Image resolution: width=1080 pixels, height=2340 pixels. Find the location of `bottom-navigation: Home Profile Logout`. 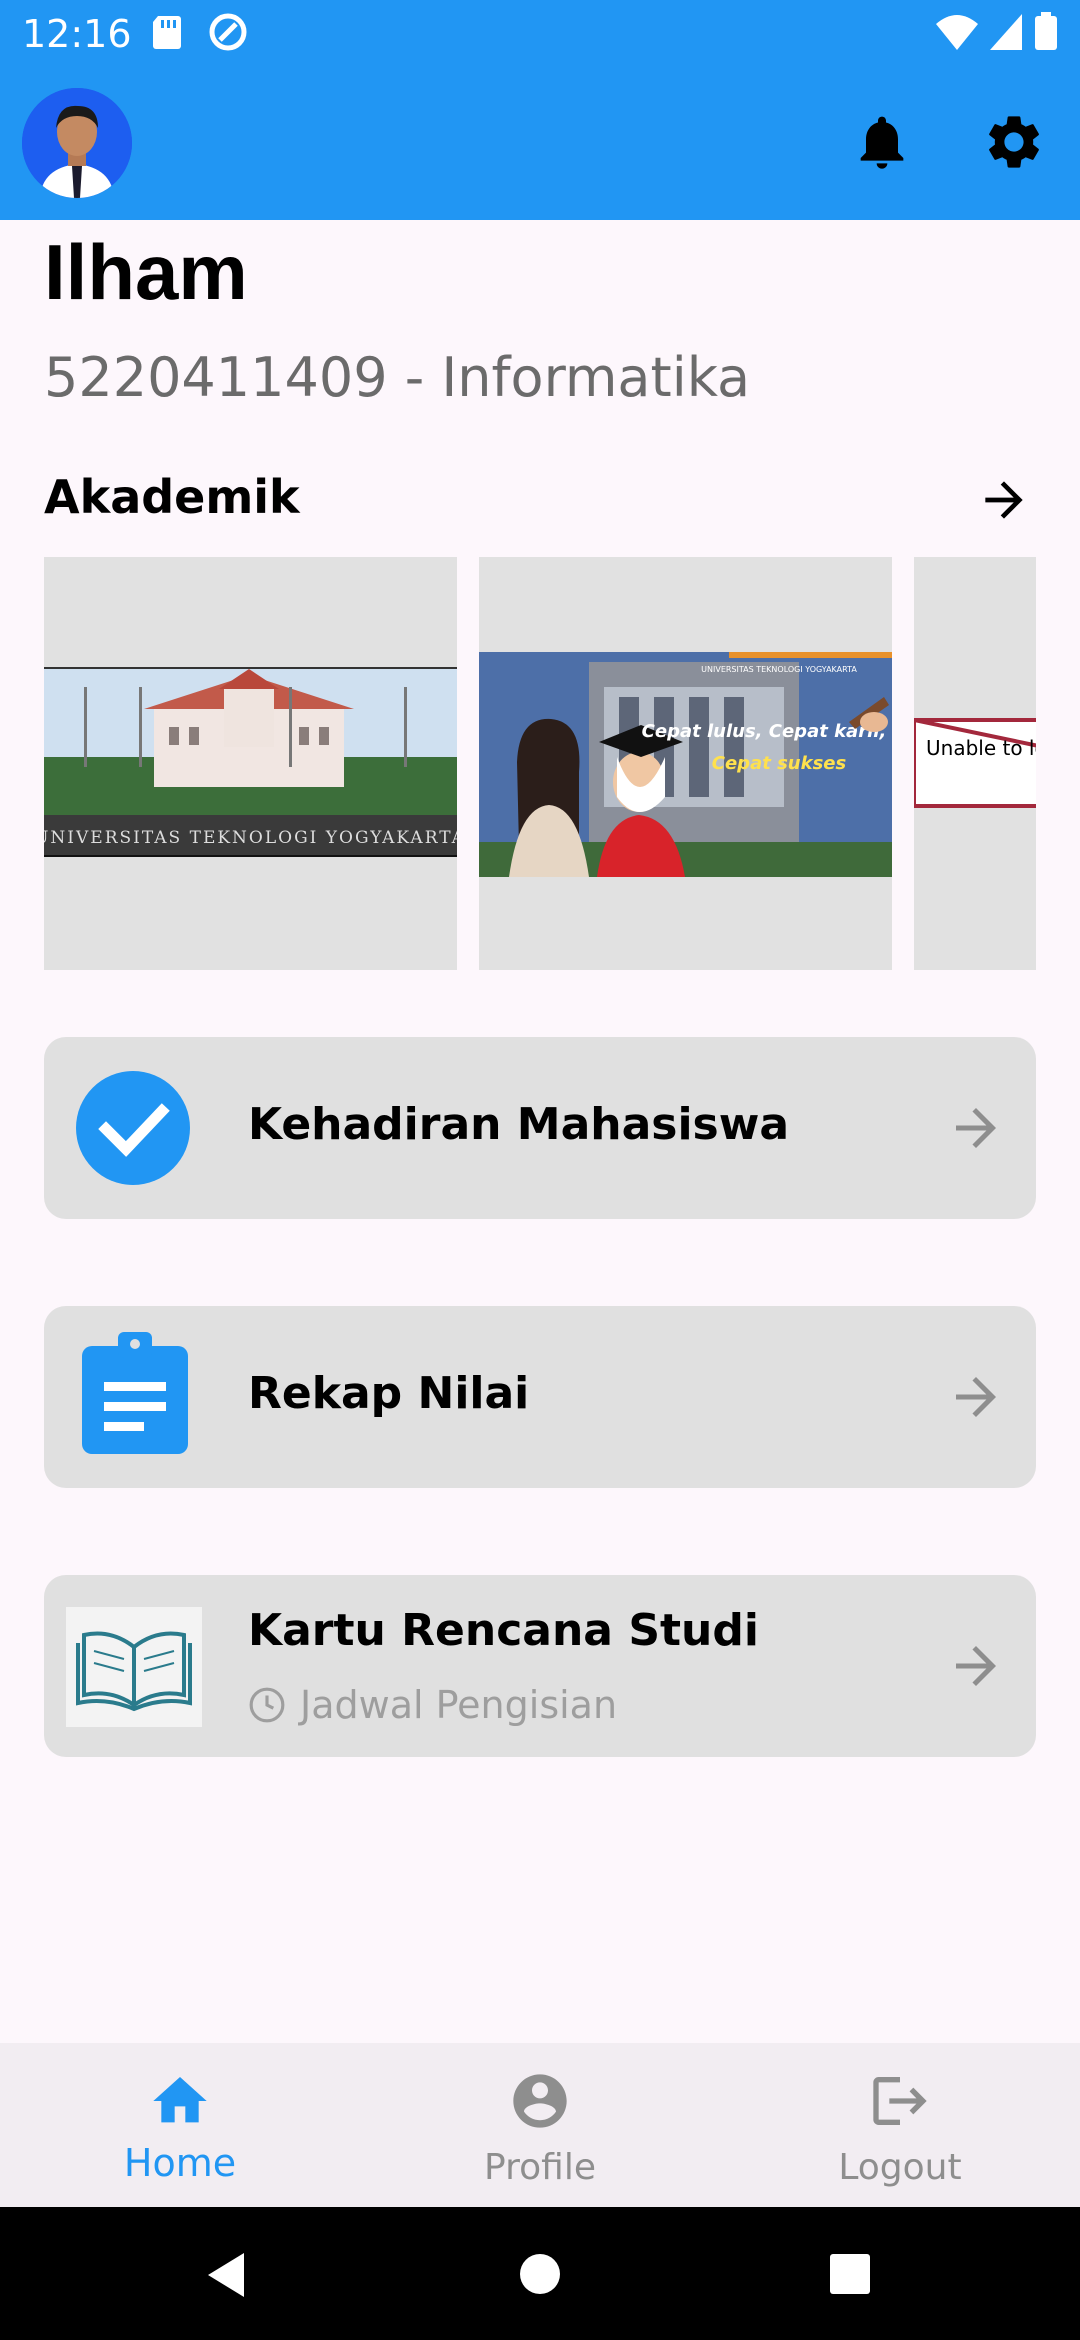

bottom-navigation: Home Profile Logout is located at coordinates (540, 2125).